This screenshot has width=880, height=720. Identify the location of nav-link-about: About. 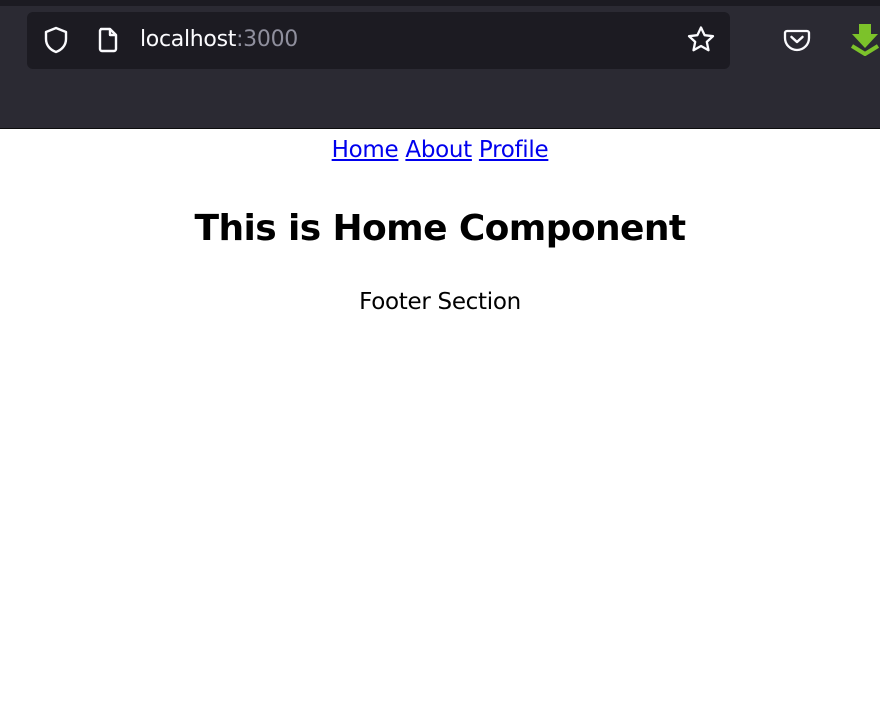
(438, 150).